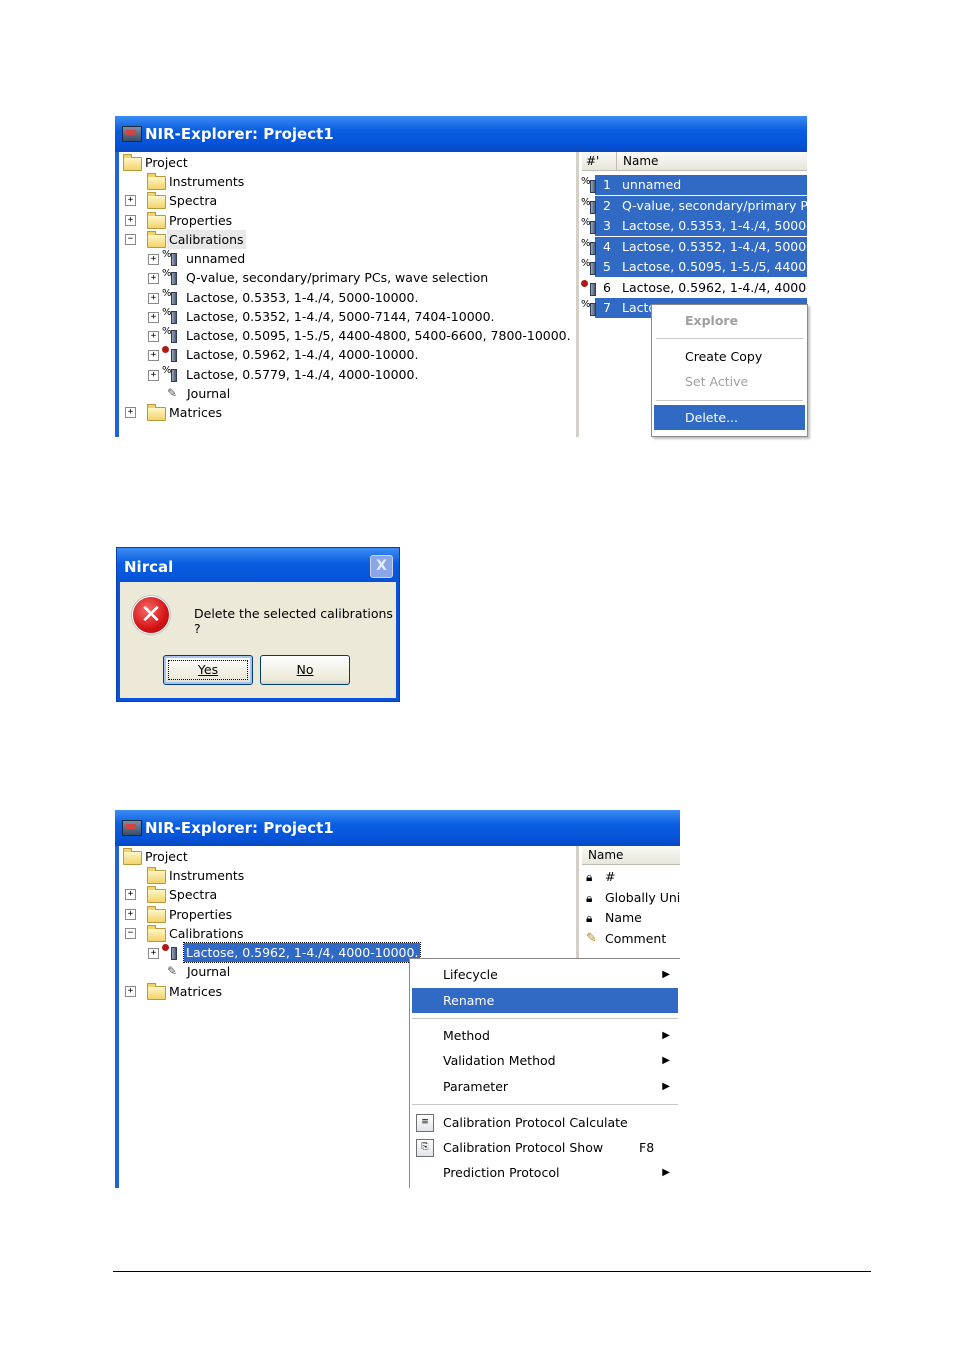  I want to click on menu-item-lifecycle: Lifecycle ▶, so click(545, 974).